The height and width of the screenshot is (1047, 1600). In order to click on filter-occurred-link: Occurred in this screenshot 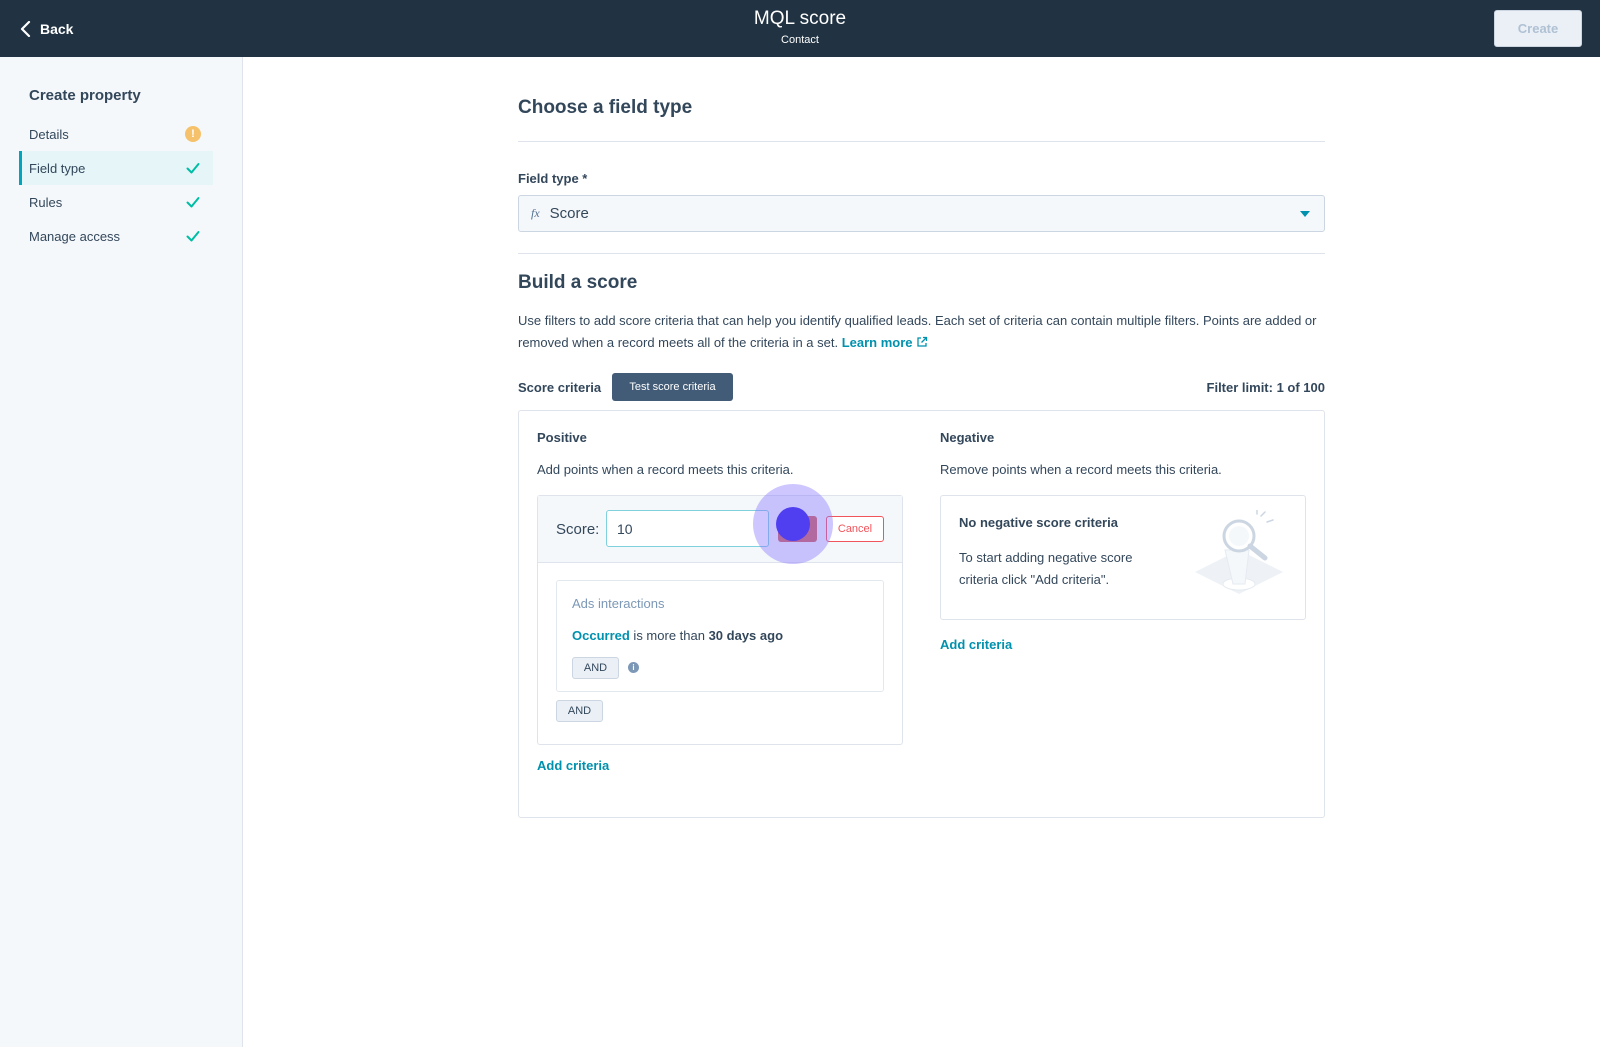, I will do `click(601, 635)`.